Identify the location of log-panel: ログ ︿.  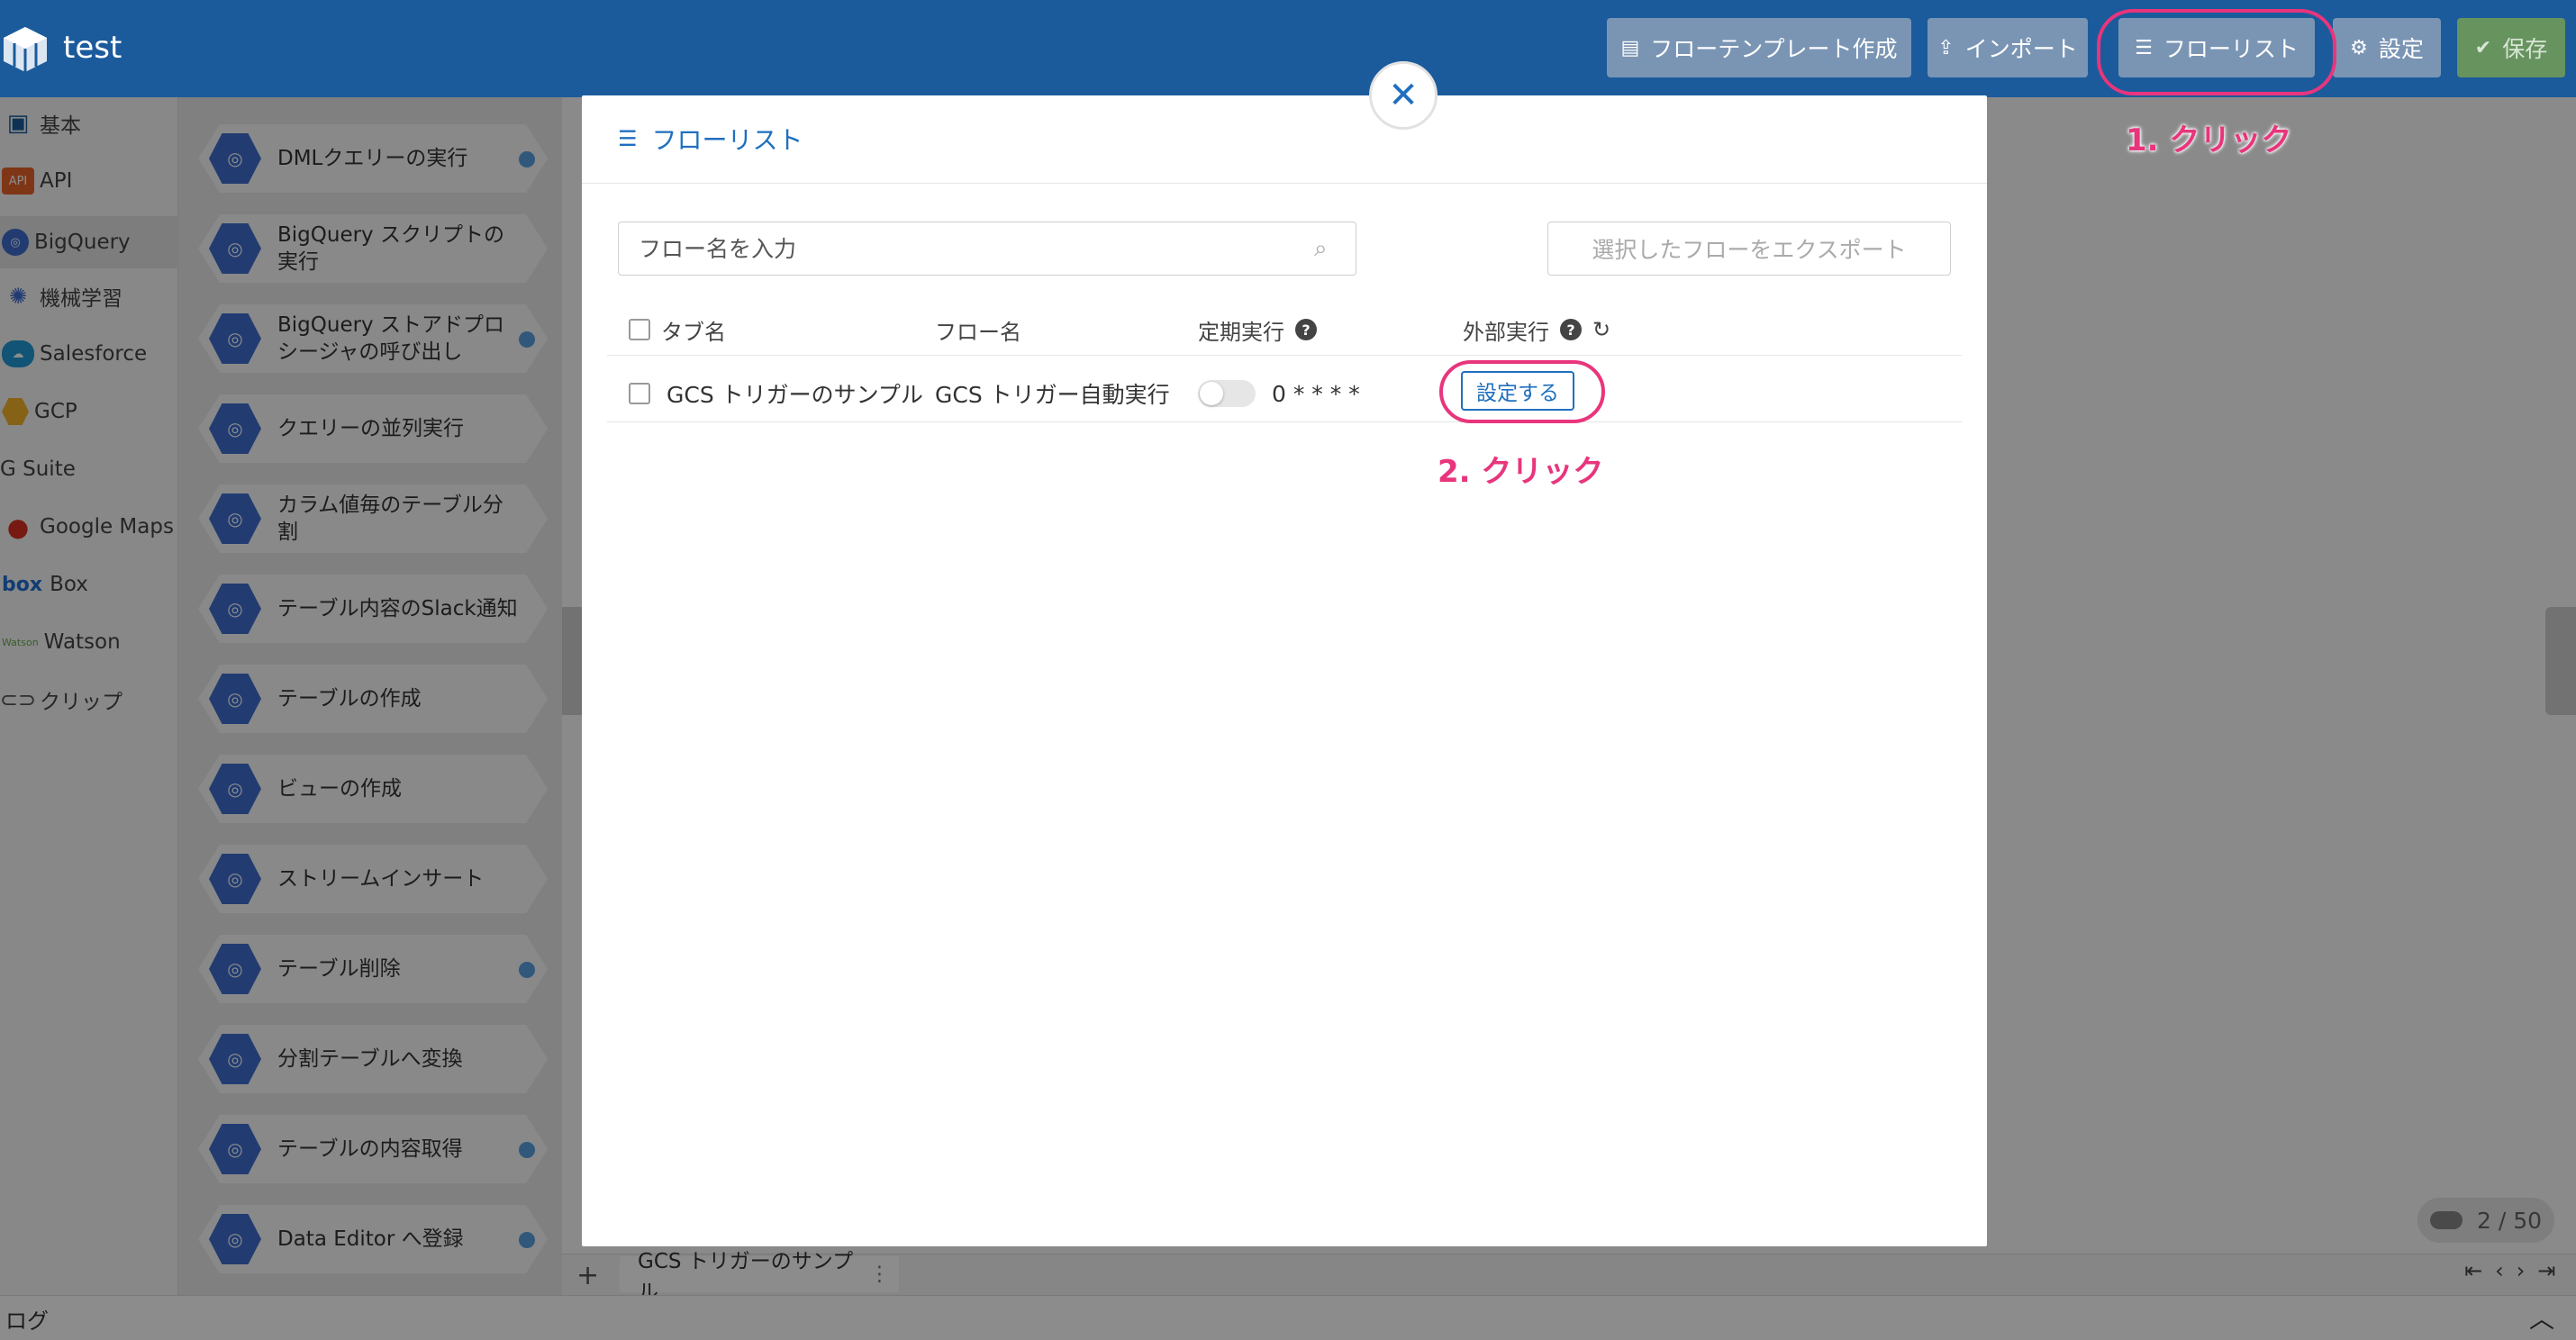
(1288, 1317).